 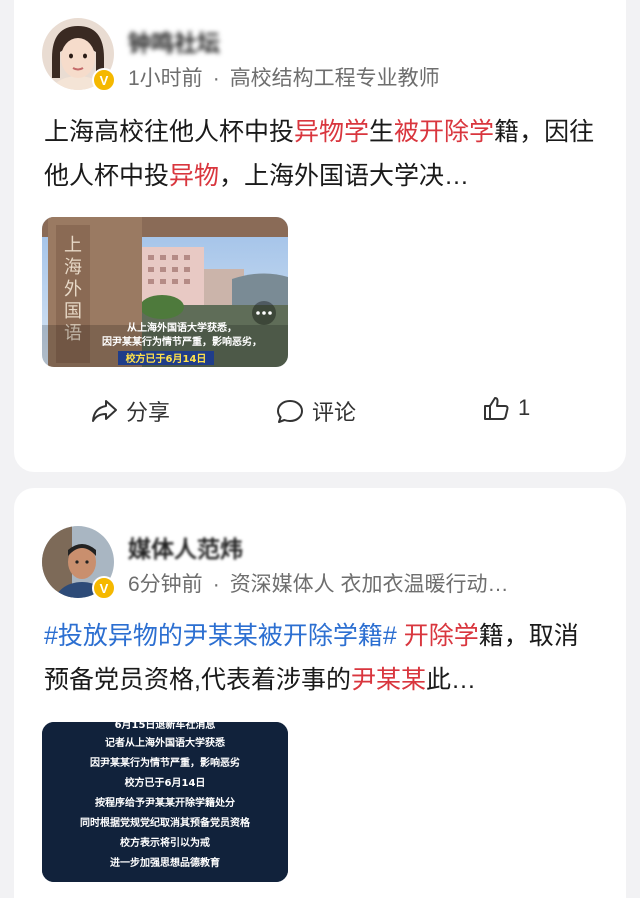 I want to click on notice-line: 进一步加强思想品德教育, so click(x=165, y=862).